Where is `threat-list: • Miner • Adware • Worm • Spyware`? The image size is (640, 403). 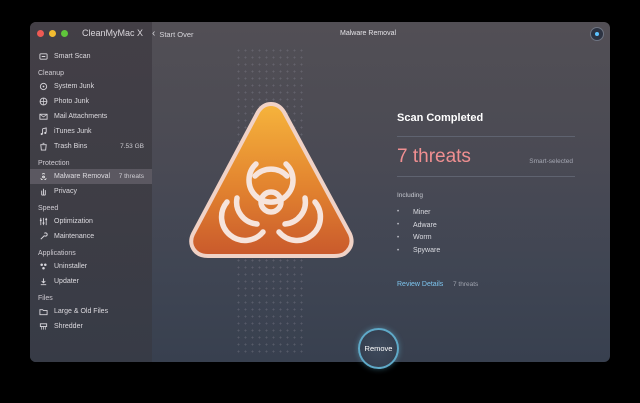
threat-list: • Miner • Adware • Worm • Spyware is located at coordinates (418, 231).